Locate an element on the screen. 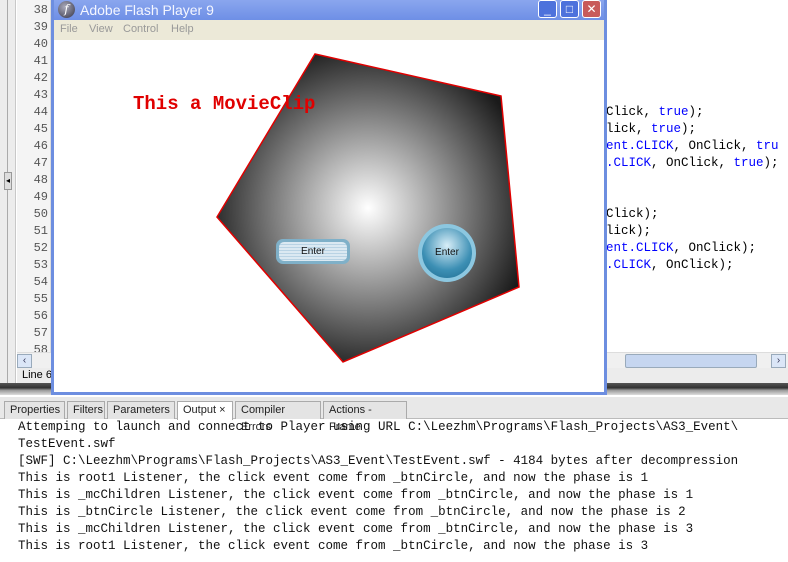  tab-actions-frame: Actions - Frame is located at coordinates (365, 417).